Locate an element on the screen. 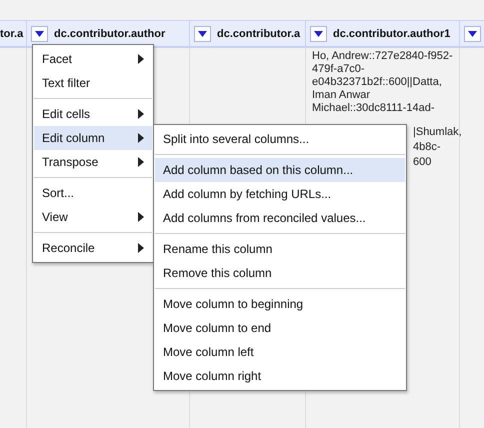  cell-text: Michael::30dc8111-14ad- is located at coordinates (374, 108).